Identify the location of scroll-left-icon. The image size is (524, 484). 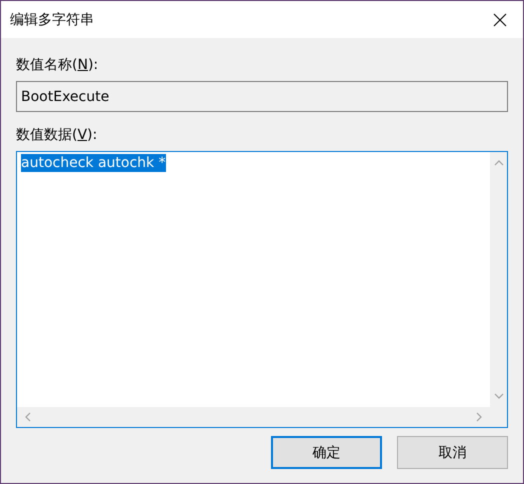
(28, 417).